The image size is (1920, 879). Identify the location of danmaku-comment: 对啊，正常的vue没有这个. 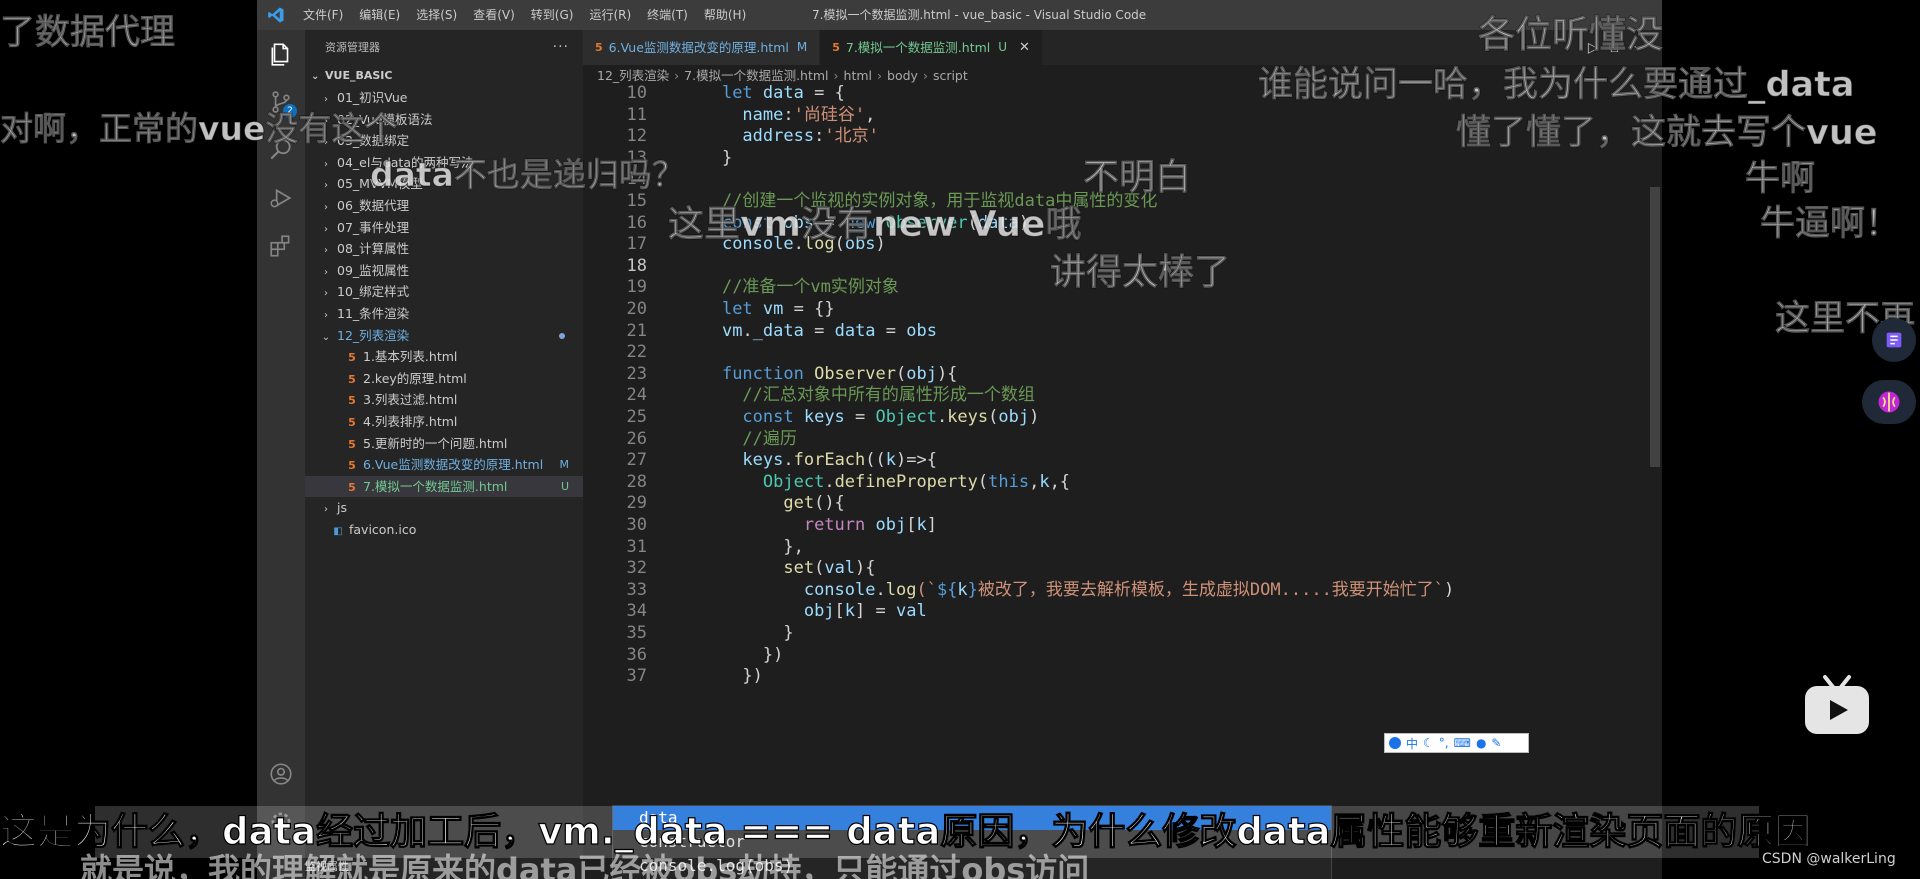
(199, 129).